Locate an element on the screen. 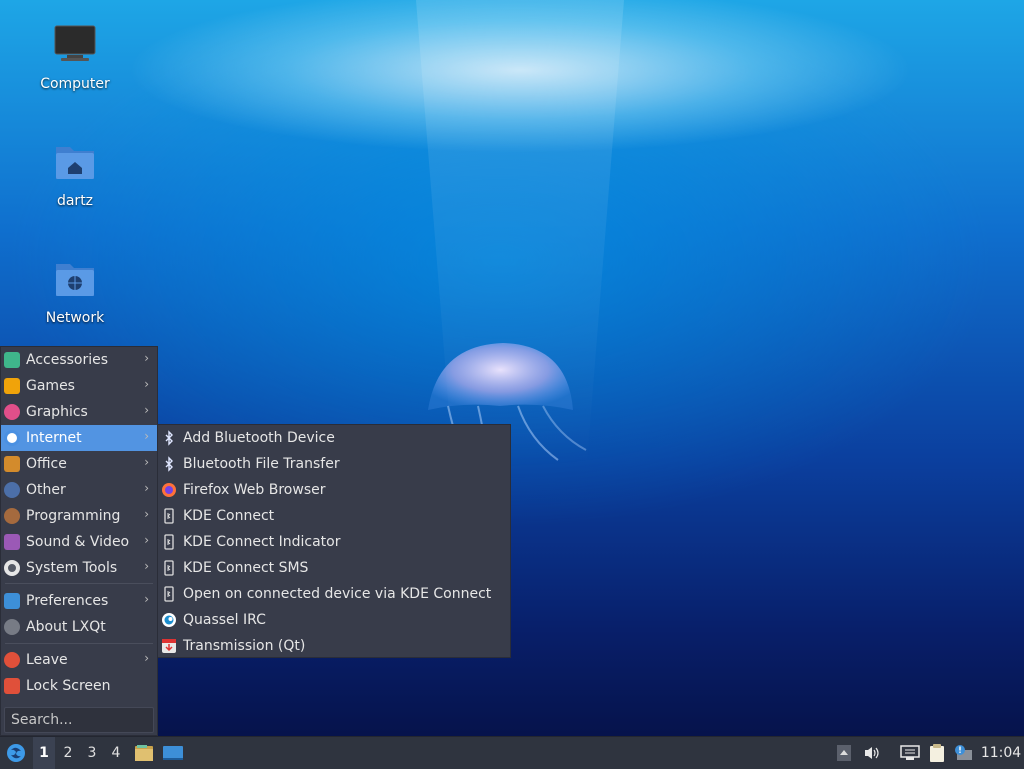 Image resolution: width=1024 pixels, height=769 pixels. menu-item-games: Games › is located at coordinates (79, 386).